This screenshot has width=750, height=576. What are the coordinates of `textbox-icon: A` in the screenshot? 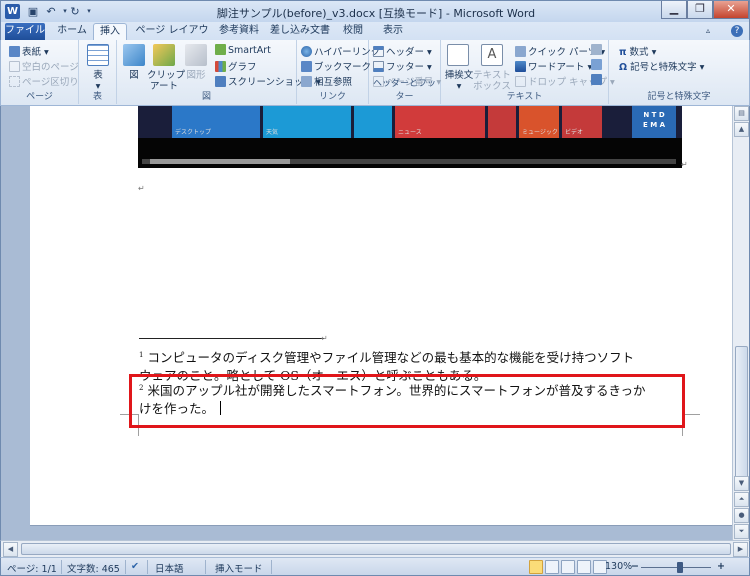 It's located at (492, 55).